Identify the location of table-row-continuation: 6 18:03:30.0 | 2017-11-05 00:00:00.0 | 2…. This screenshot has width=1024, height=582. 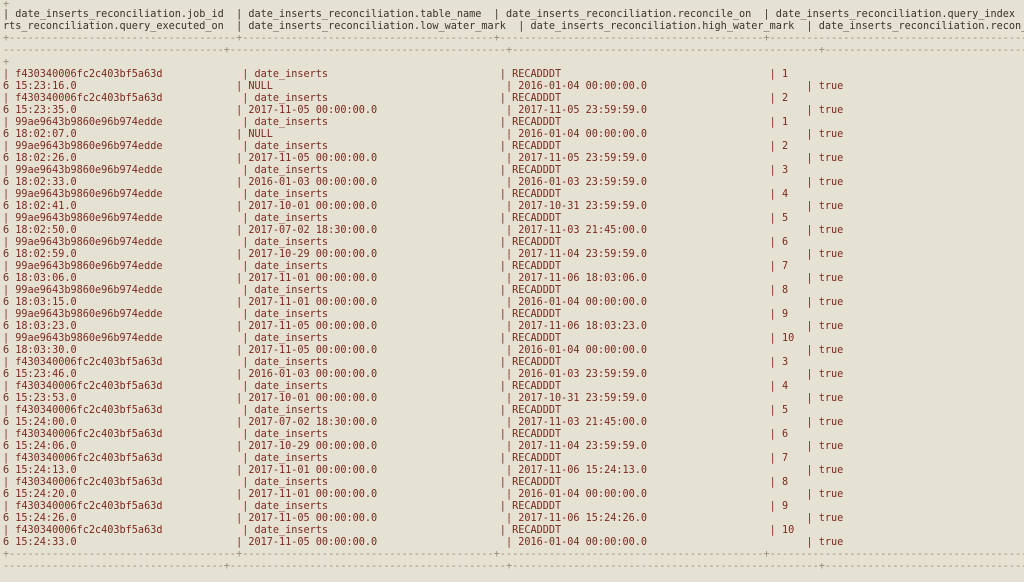
(513, 350).